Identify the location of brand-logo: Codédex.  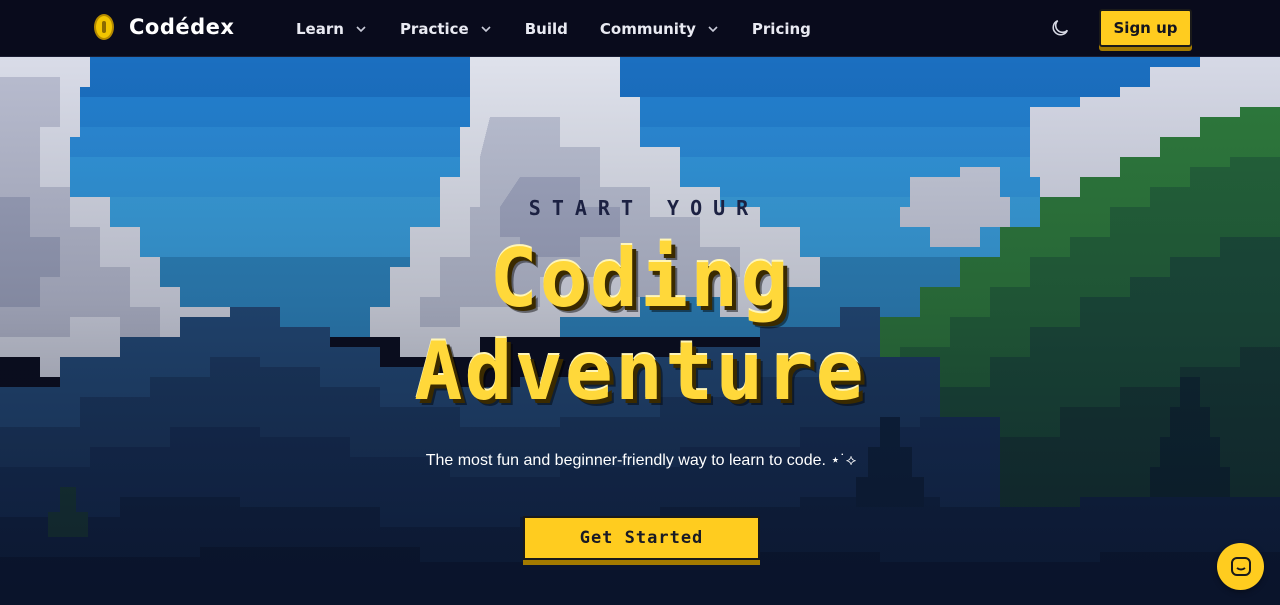
(164, 27).